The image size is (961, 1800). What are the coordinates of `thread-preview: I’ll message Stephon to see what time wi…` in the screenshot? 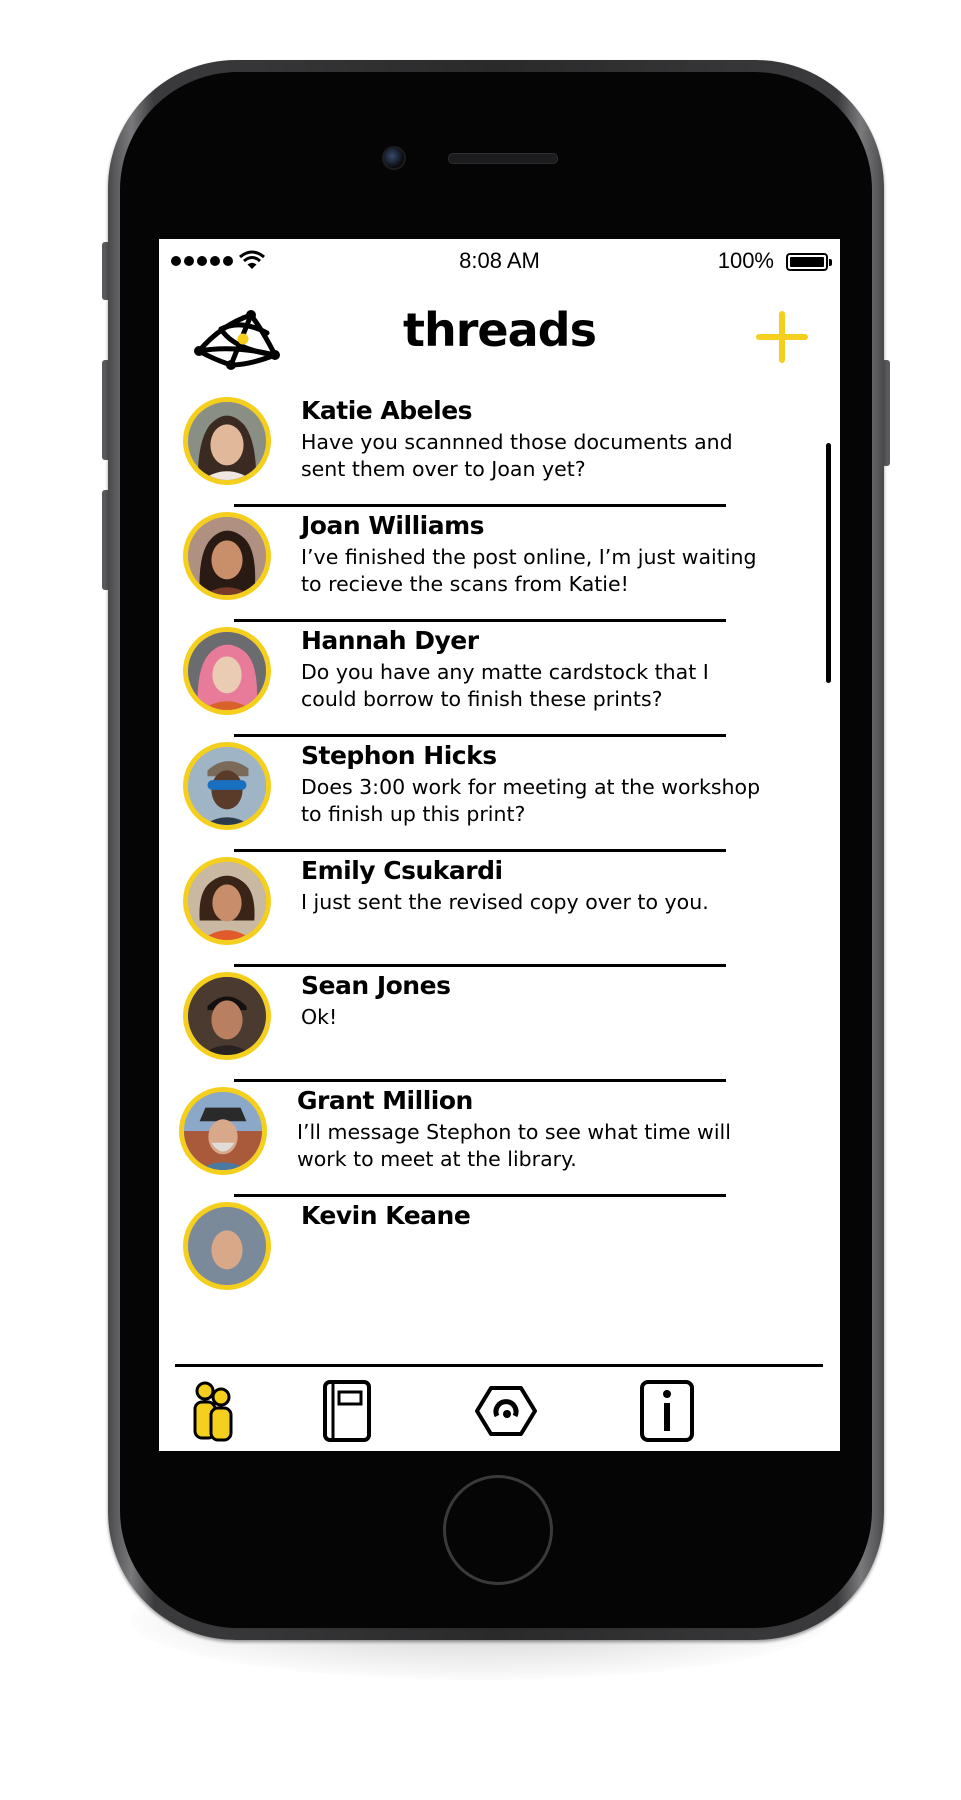 It's located at (514, 1145).